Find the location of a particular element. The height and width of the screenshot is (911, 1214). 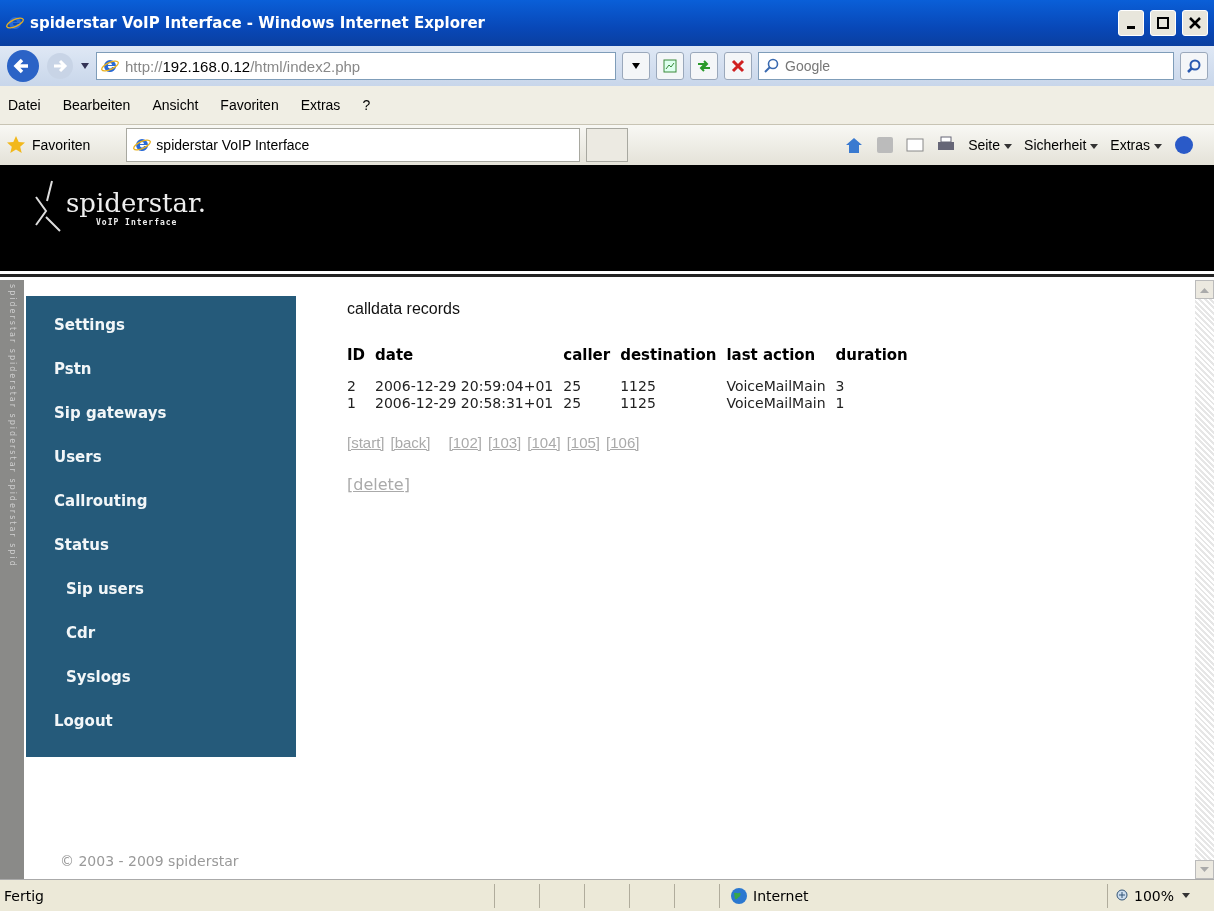

menu-item: ? is located at coordinates (366, 105).